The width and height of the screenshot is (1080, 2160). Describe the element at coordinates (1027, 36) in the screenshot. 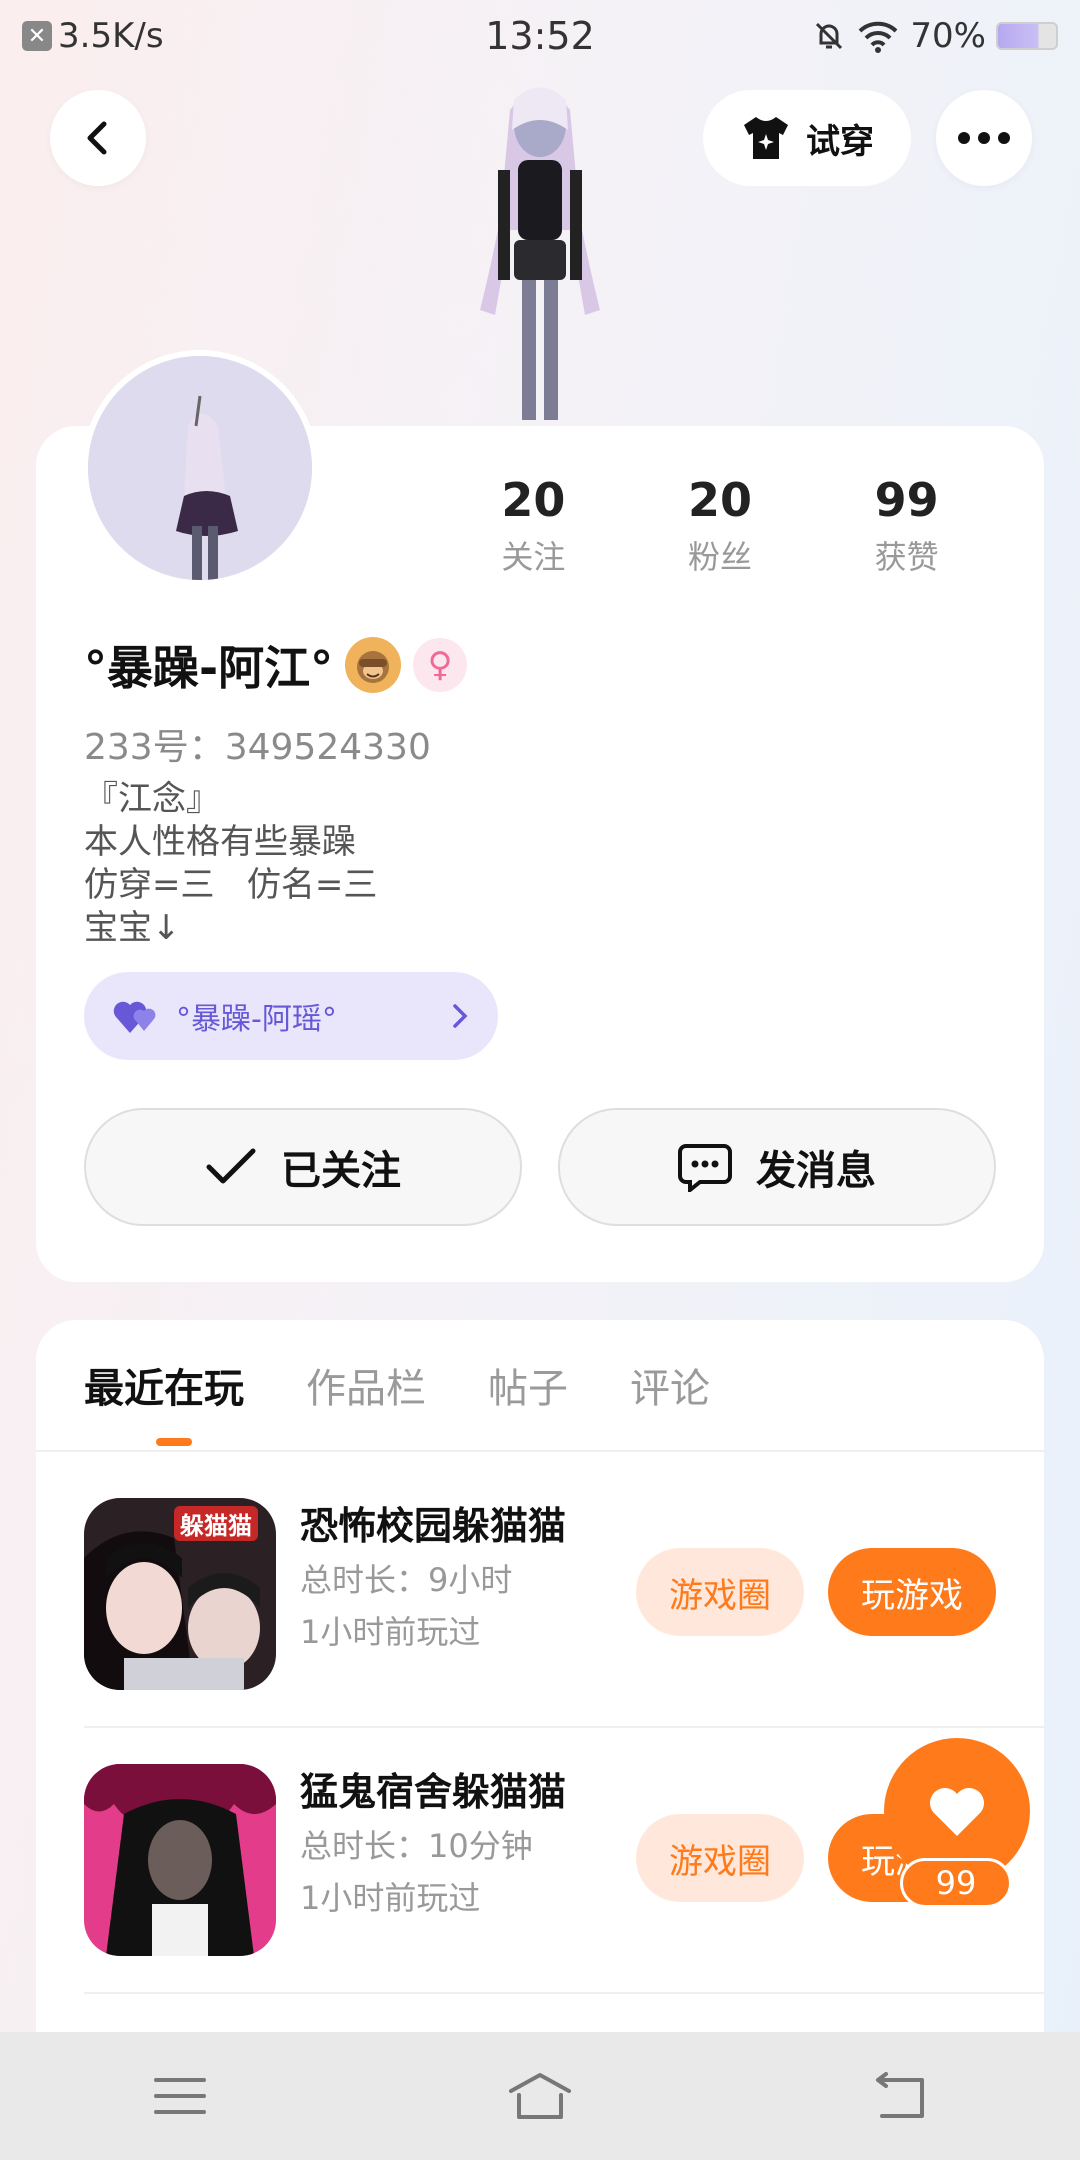

I see `battery-icon` at that location.